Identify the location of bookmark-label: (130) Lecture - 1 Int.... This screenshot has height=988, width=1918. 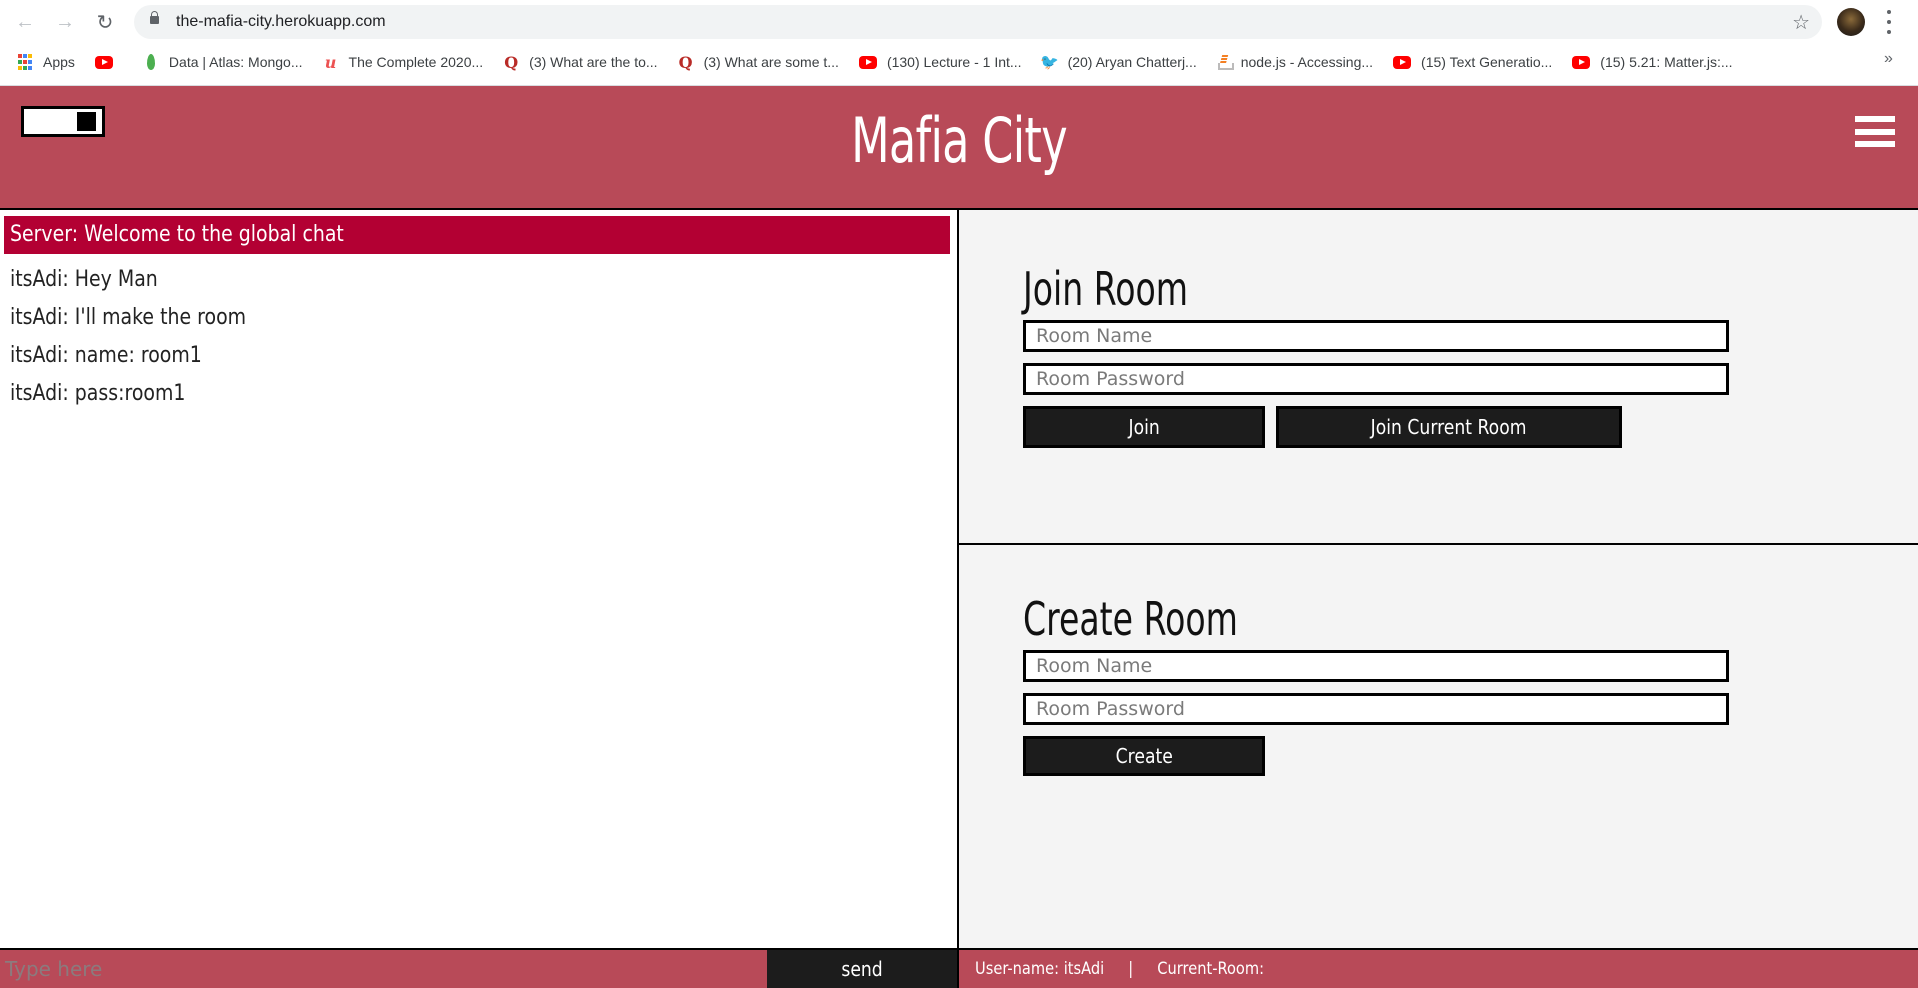
(954, 62).